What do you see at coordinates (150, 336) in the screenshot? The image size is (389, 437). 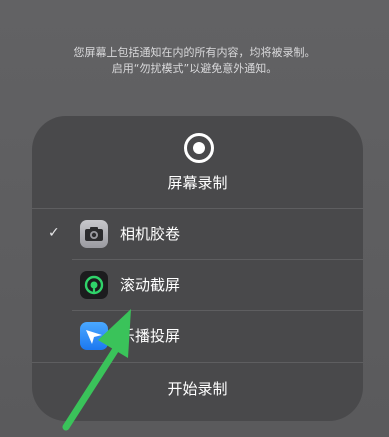 I see `option-label: 乐播投屏` at bounding box center [150, 336].